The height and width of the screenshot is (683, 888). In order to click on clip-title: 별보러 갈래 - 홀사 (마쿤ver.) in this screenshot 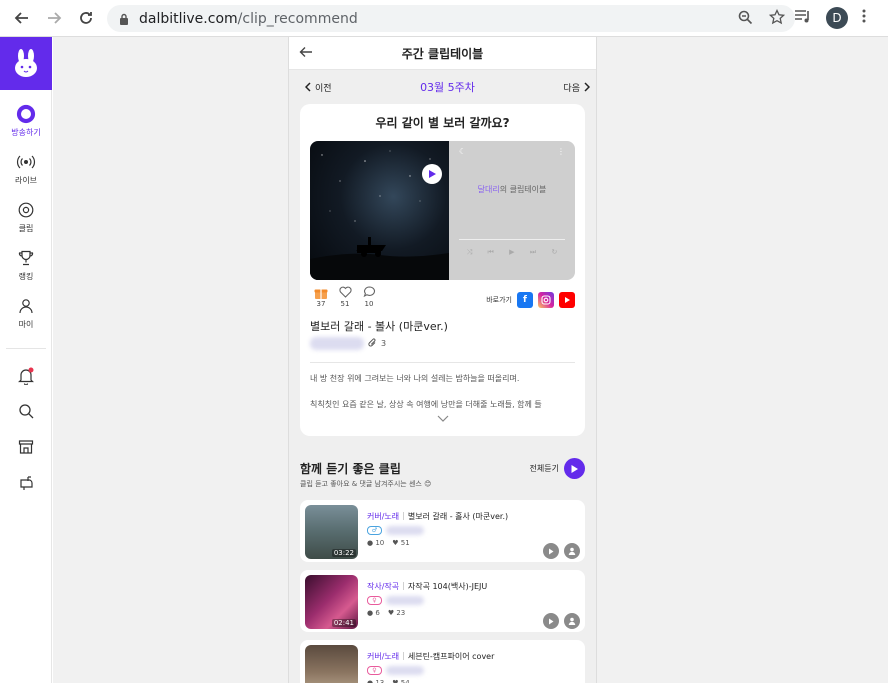, I will do `click(458, 516)`.